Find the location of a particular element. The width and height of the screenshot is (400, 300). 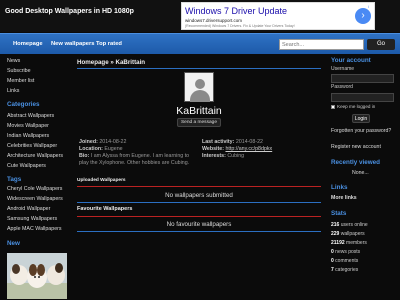

keep-logged-checkbox is located at coordinates (333, 107).